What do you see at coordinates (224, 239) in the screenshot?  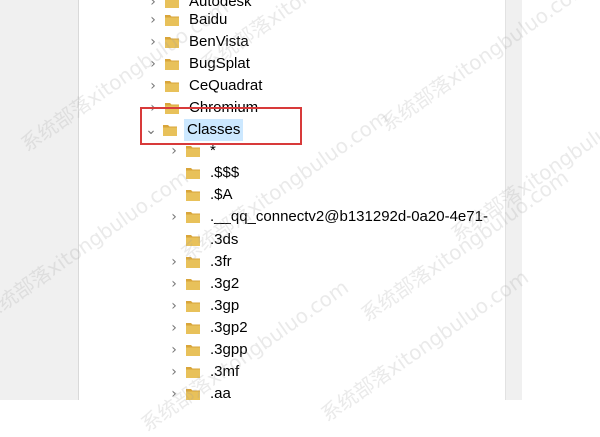 I see `tree-item-label: .3ds` at bounding box center [224, 239].